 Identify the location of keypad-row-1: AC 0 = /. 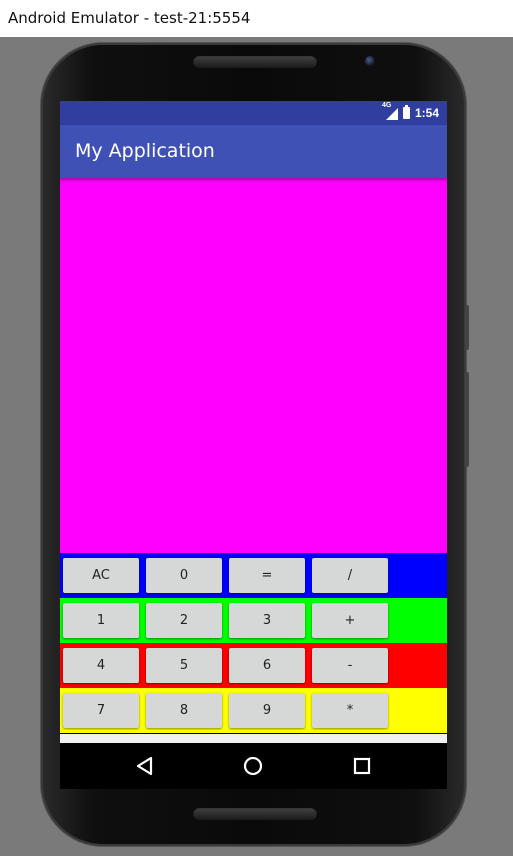
(253, 575).